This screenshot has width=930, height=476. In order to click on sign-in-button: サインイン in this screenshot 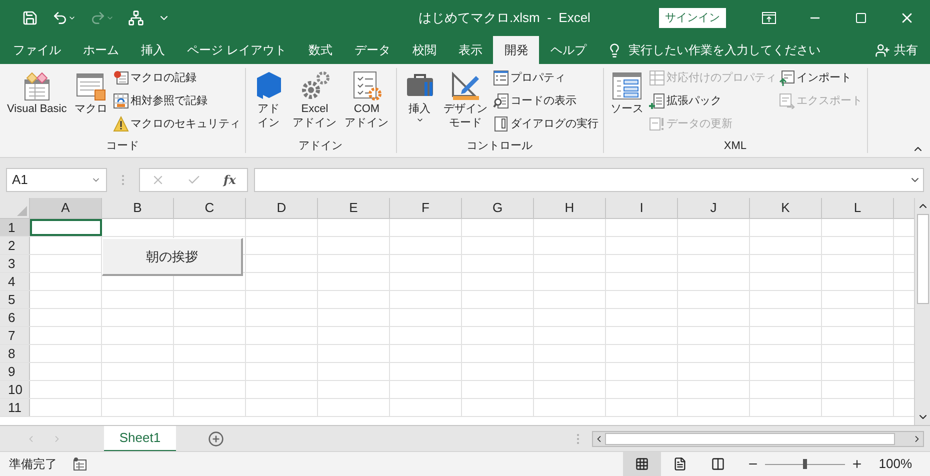, I will do `click(692, 18)`.